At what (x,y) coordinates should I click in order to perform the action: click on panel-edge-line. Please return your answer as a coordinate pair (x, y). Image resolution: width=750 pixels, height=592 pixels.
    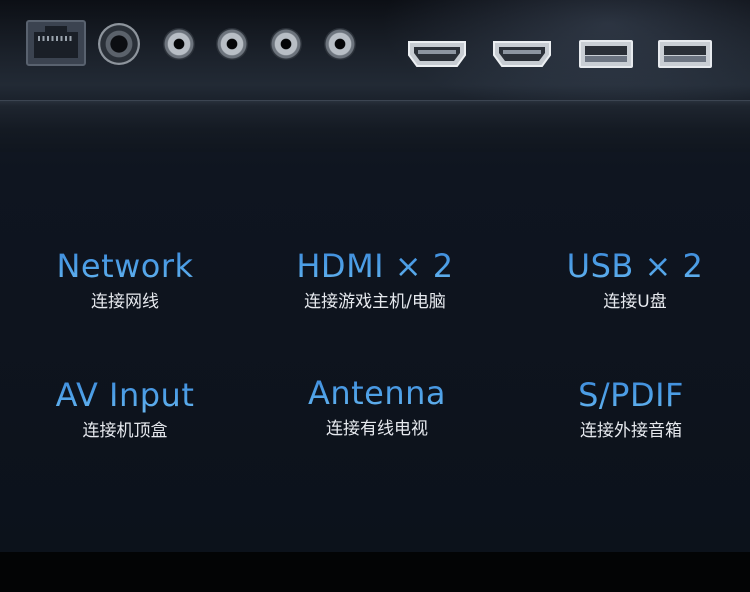
    Looking at the image, I should click on (375, 100).